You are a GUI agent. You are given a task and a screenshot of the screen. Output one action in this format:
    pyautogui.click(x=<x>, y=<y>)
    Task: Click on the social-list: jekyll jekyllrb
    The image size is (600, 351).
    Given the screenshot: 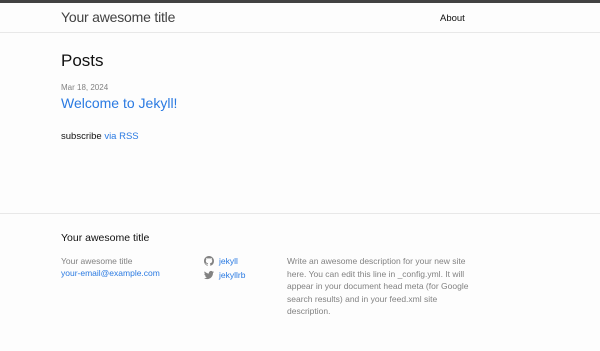 What is the action you would take?
    pyautogui.click(x=224, y=268)
    